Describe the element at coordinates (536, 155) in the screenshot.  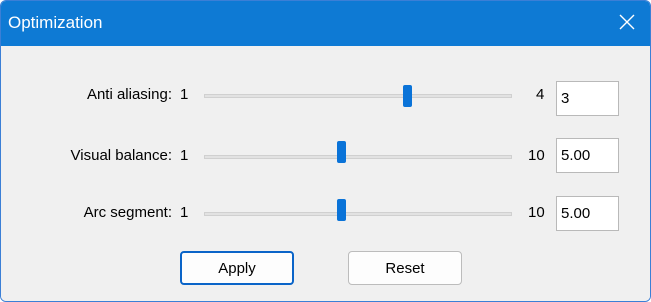
I see `visual-balance-max: 10` at that location.